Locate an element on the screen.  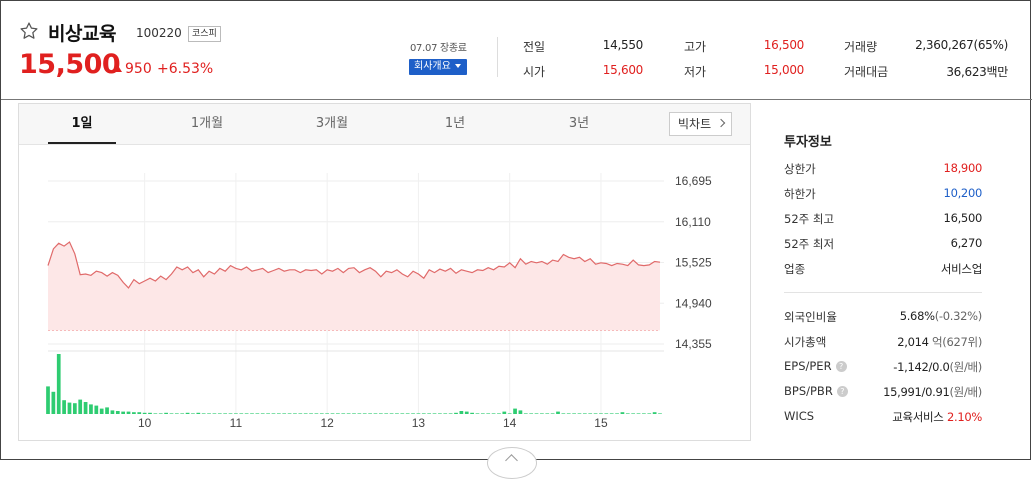
info-row: 업종 서비스업 is located at coordinates (883, 271).